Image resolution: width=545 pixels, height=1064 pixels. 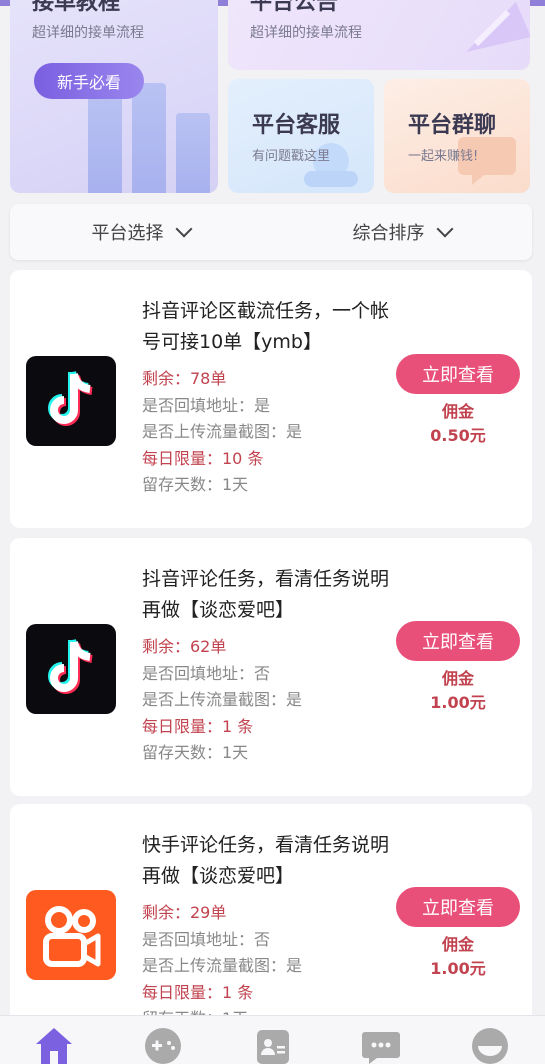 What do you see at coordinates (443, 156) in the screenshot?
I see `banner-group-subtitle: 一起来赚钱!` at bounding box center [443, 156].